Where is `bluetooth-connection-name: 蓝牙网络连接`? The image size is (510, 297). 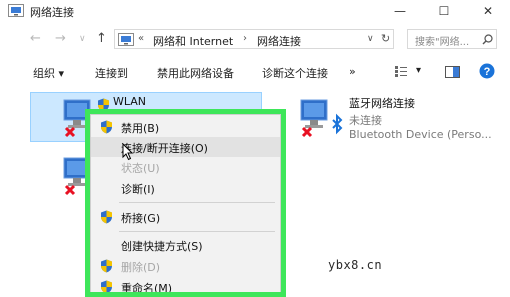 bluetooth-connection-name: 蓝牙网络连接 is located at coordinates (382, 103).